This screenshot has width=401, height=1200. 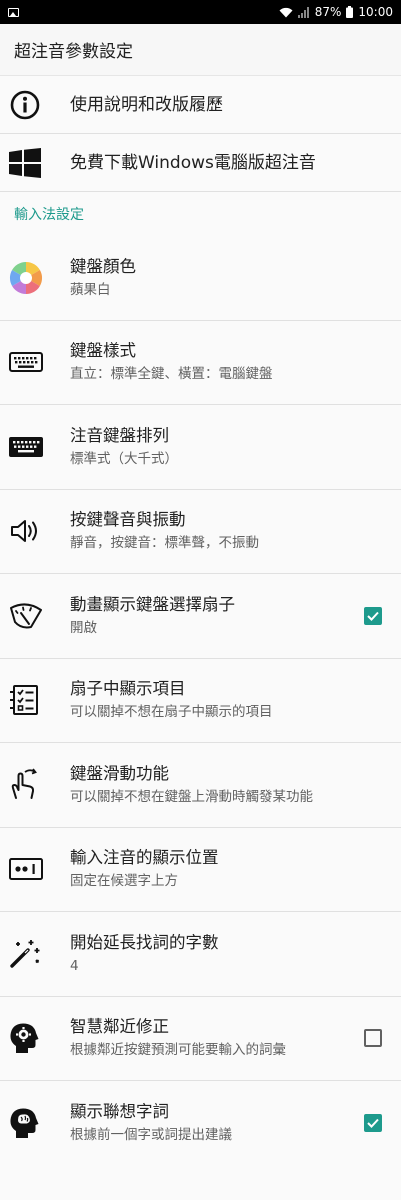 What do you see at coordinates (119, 1027) in the screenshot?
I see `pref-title: 智慧鄰近修正` at bounding box center [119, 1027].